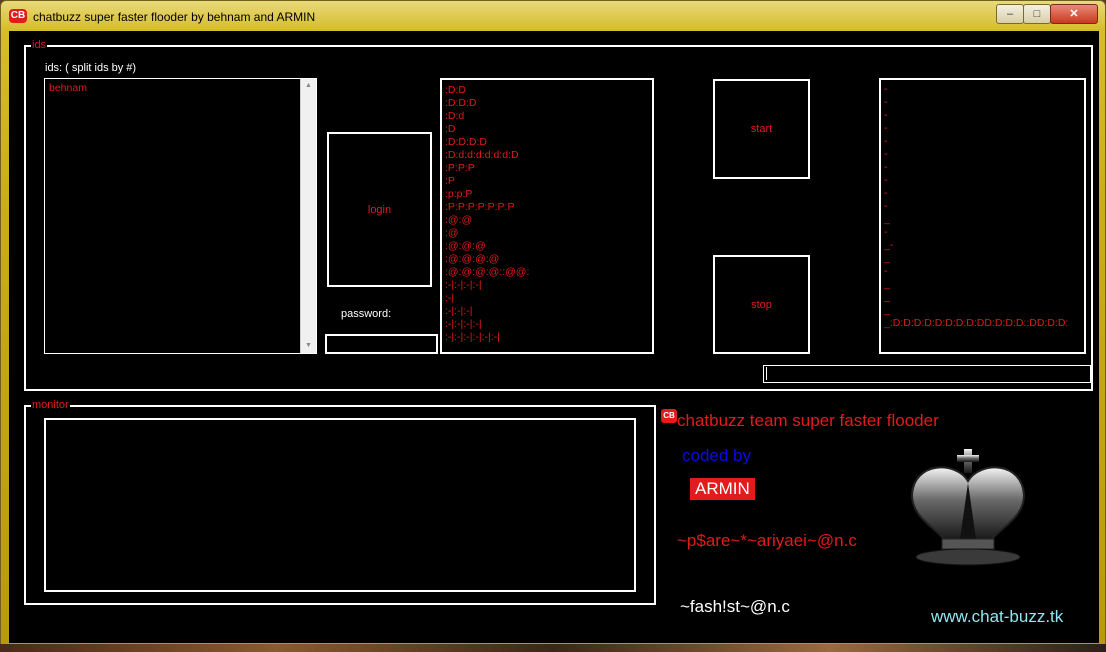 This screenshot has width=1106, height=652. What do you see at coordinates (472, 337) in the screenshot?
I see `message-line: :-|:-|:-|:-|:-|:-|` at bounding box center [472, 337].